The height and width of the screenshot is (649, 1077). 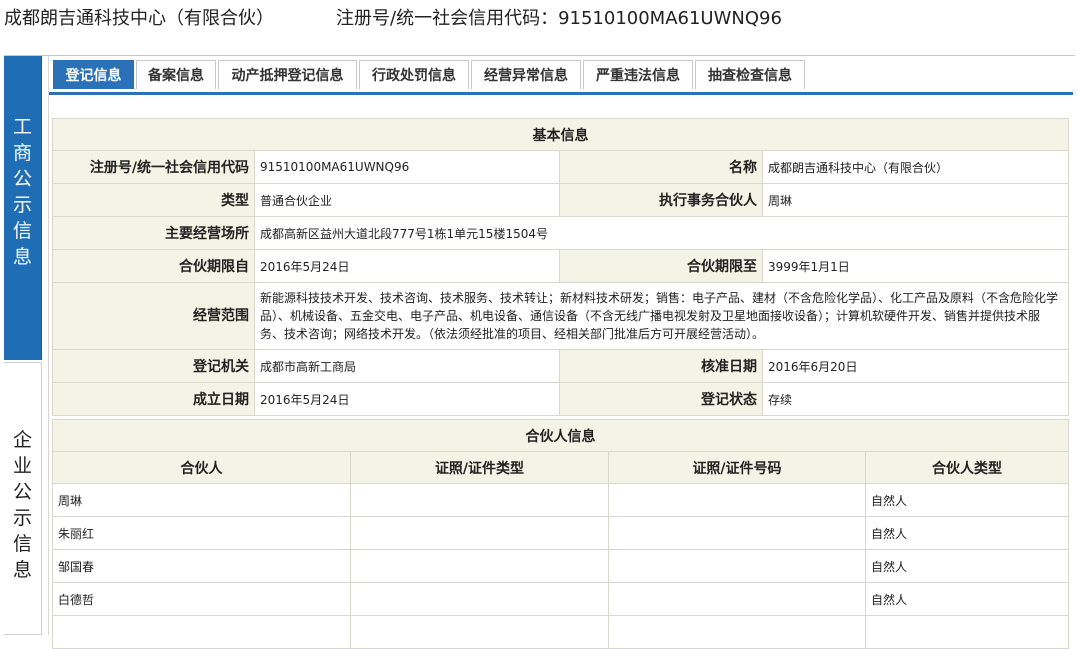 I want to click on table-row: 周琳 自然人, so click(x=560, y=500).